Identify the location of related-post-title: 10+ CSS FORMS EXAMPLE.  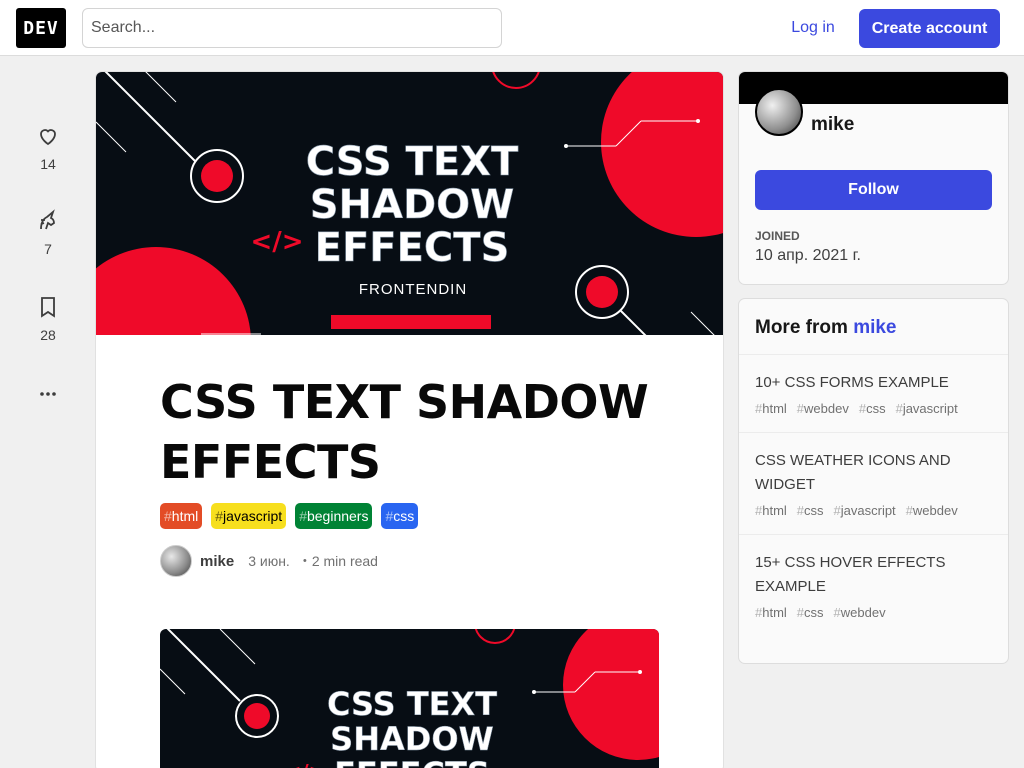
(852, 382).